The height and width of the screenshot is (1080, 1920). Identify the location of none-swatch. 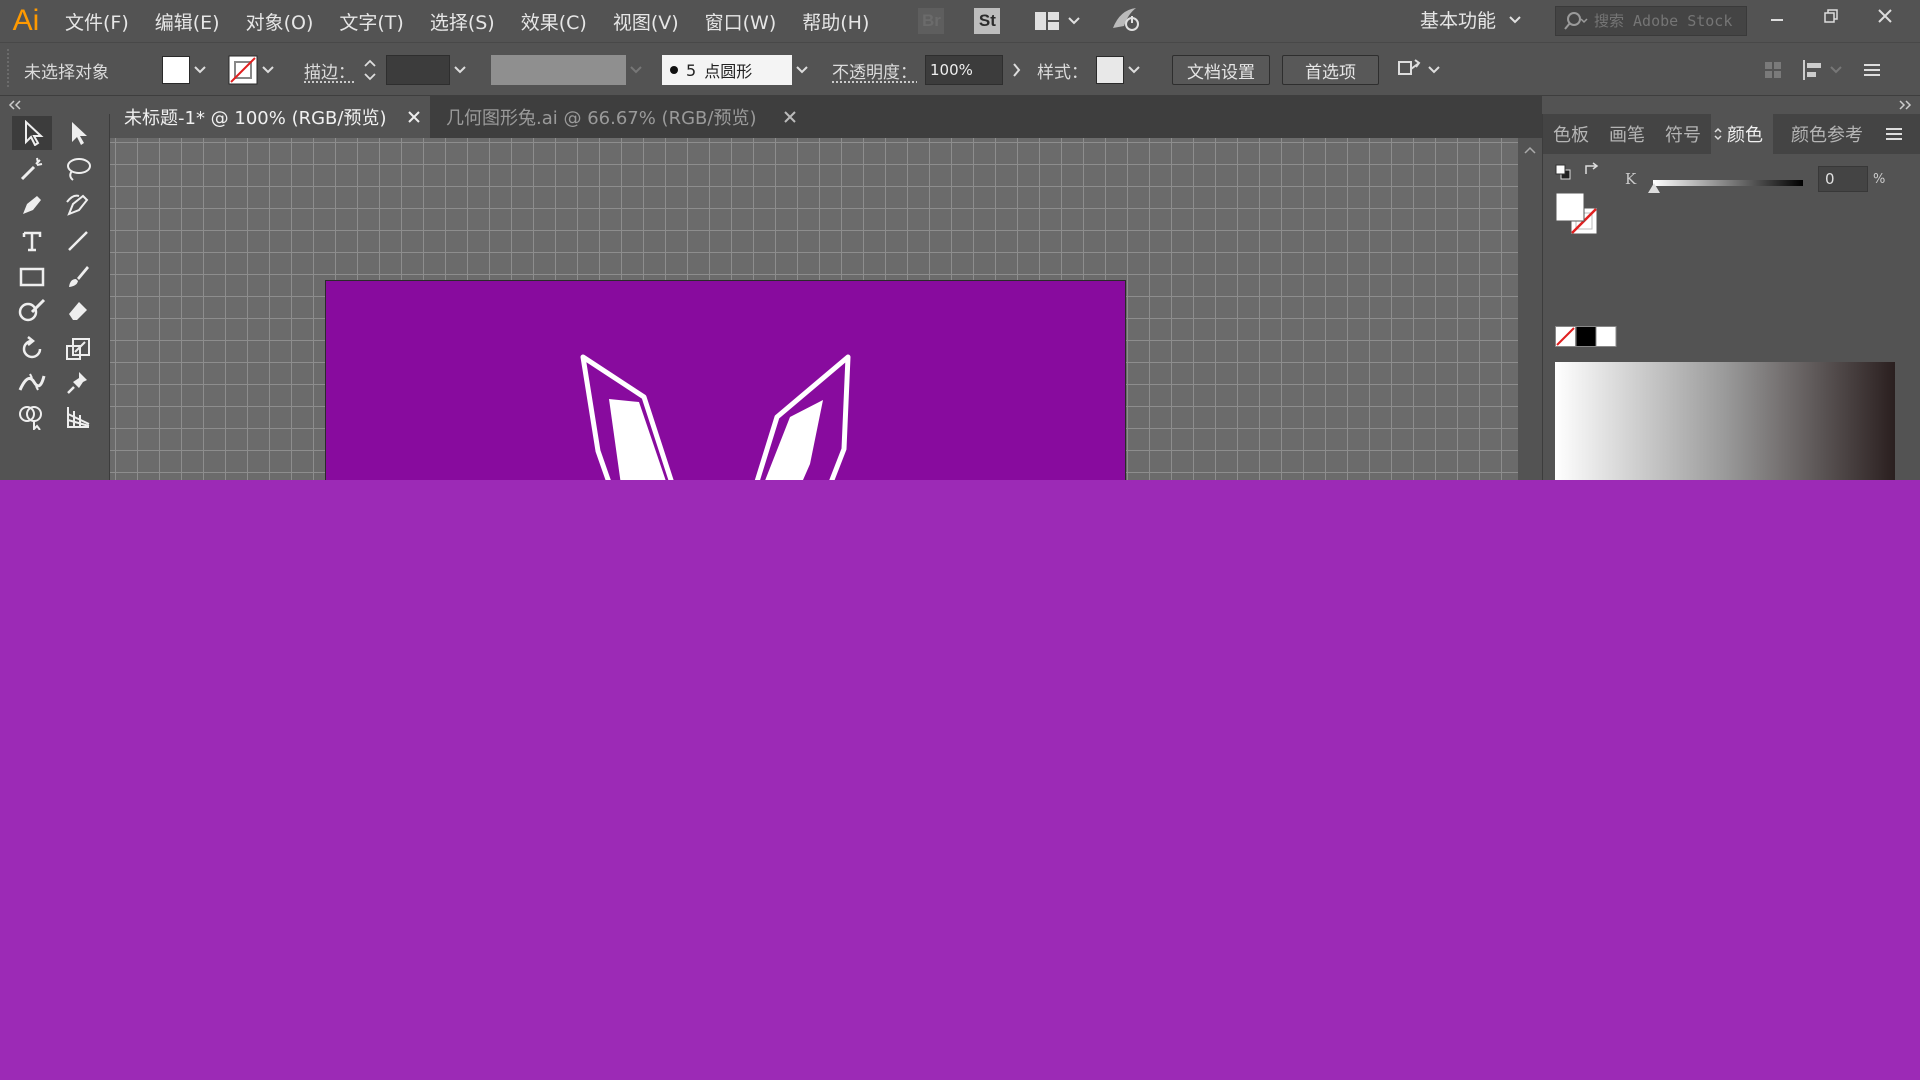
(1566, 337).